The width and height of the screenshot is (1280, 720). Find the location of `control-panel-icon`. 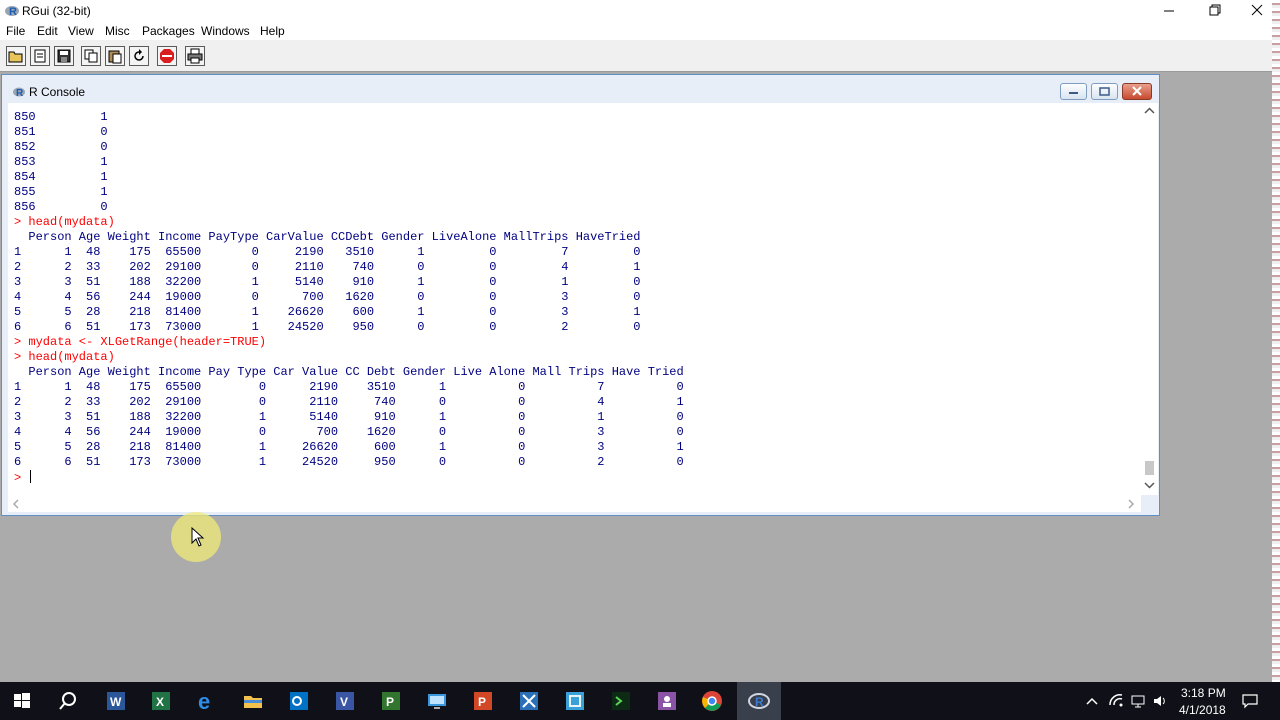

control-panel-icon is located at coordinates (575, 701).